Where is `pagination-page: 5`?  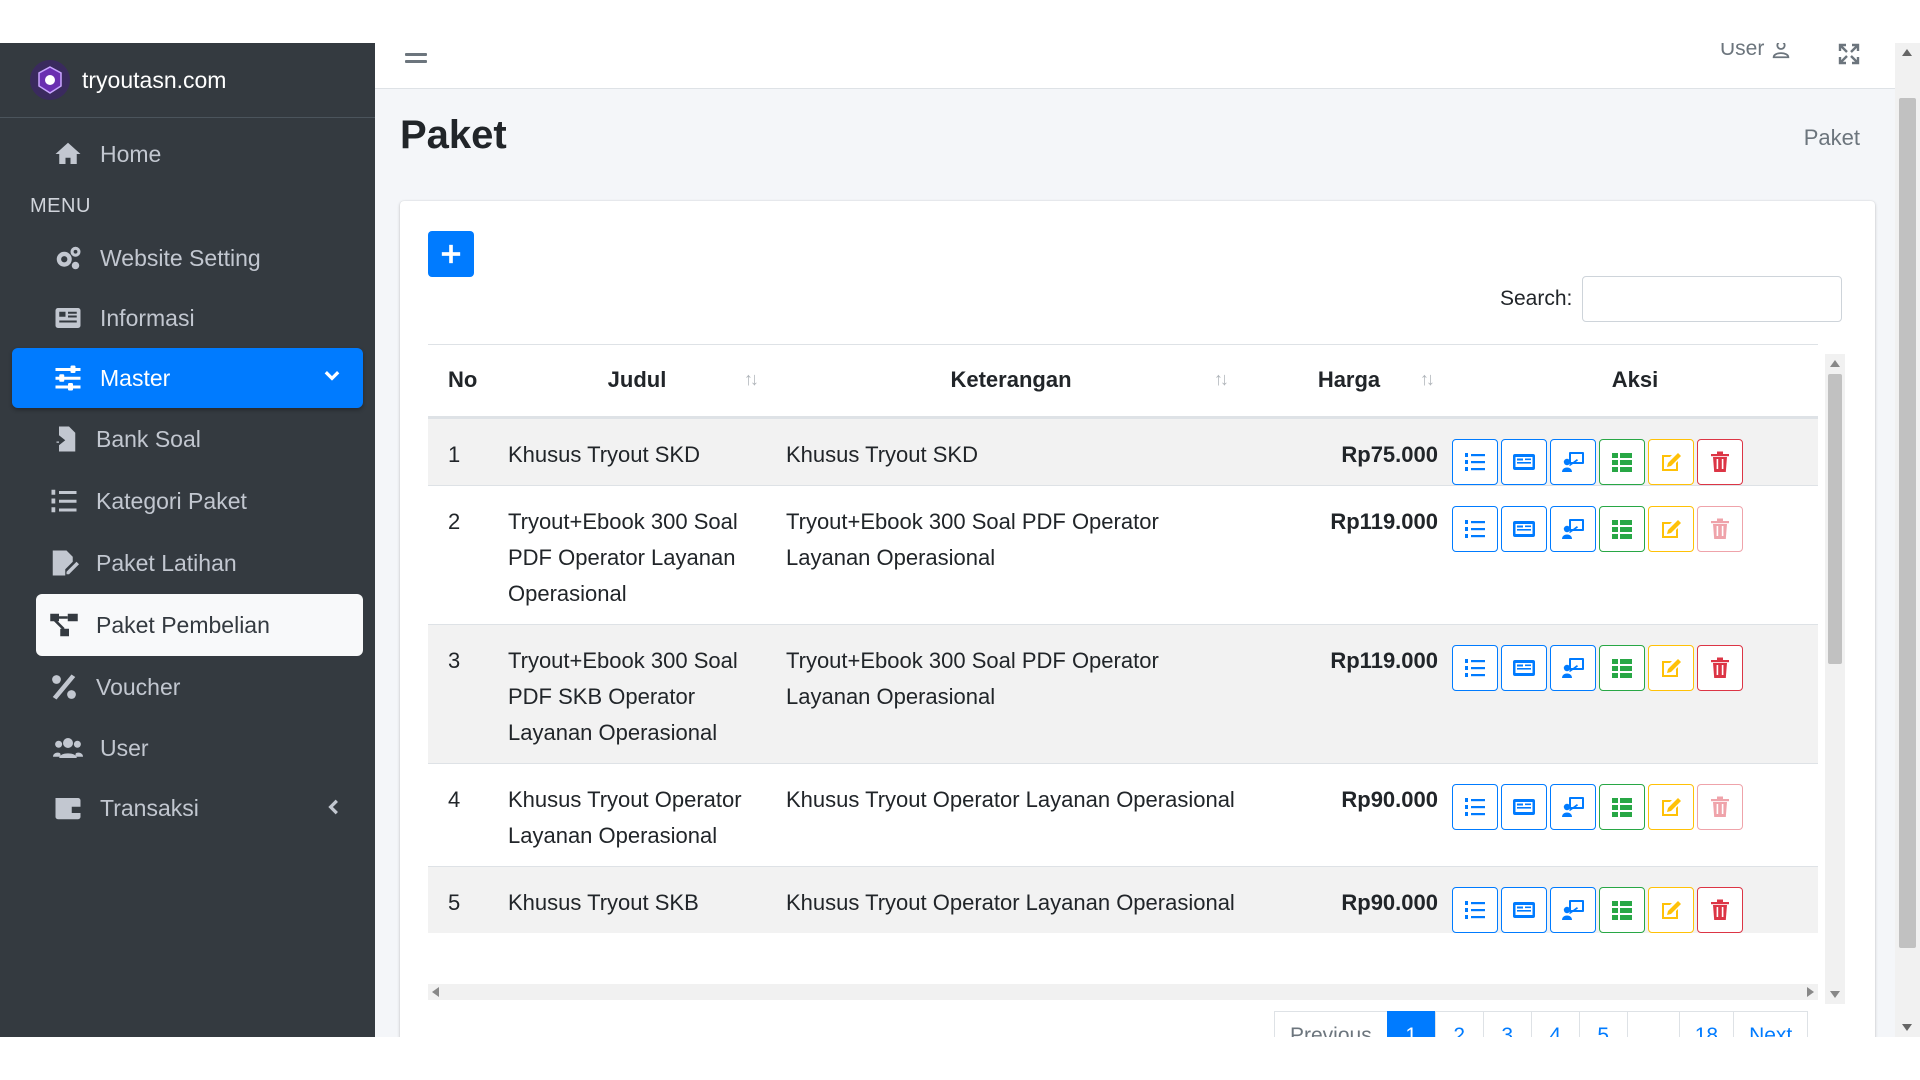
pagination-page: 5 is located at coordinates (1603, 1024).